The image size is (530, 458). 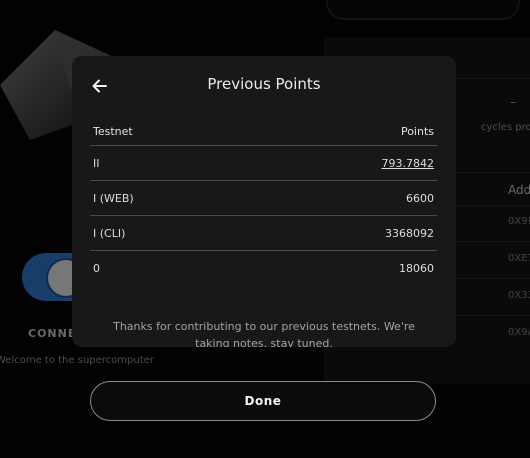 What do you see at coordinates (263, 401) in the screenshot?
I see `done-button: Done` at bounding box center [263, 401].